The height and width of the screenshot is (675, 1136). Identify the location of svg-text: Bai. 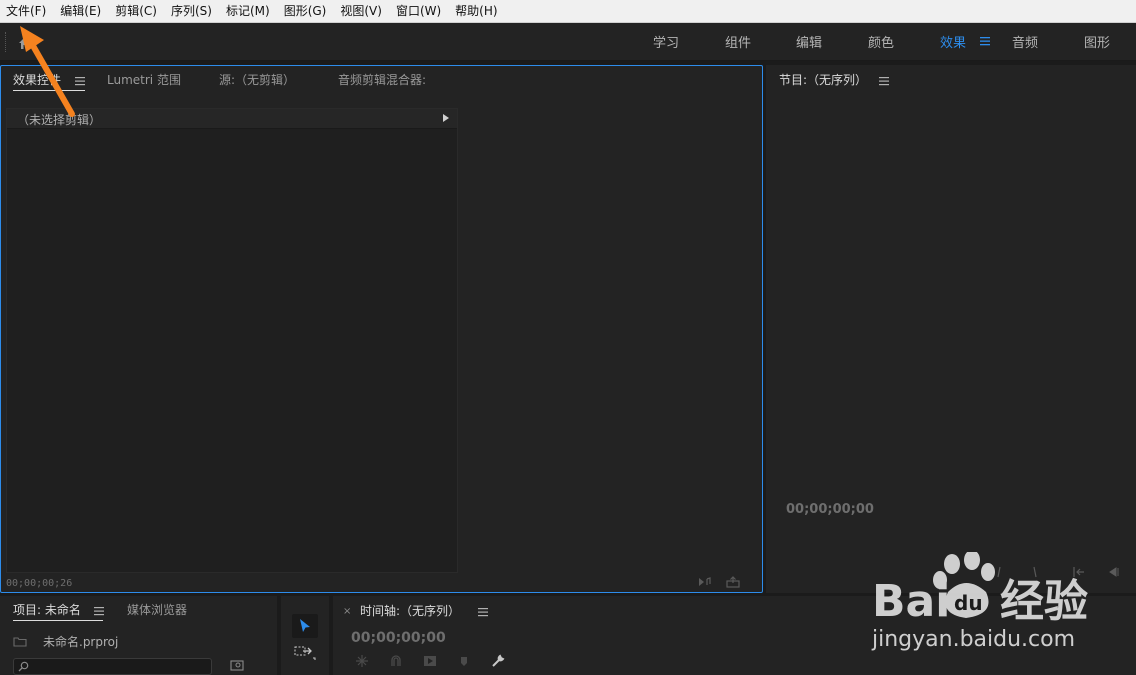
(911, 601).